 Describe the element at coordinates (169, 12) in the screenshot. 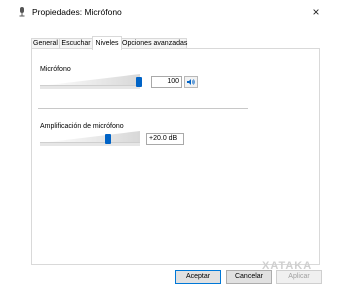

I see `title-bar: Propiedades: Micrófono ×` at that location.